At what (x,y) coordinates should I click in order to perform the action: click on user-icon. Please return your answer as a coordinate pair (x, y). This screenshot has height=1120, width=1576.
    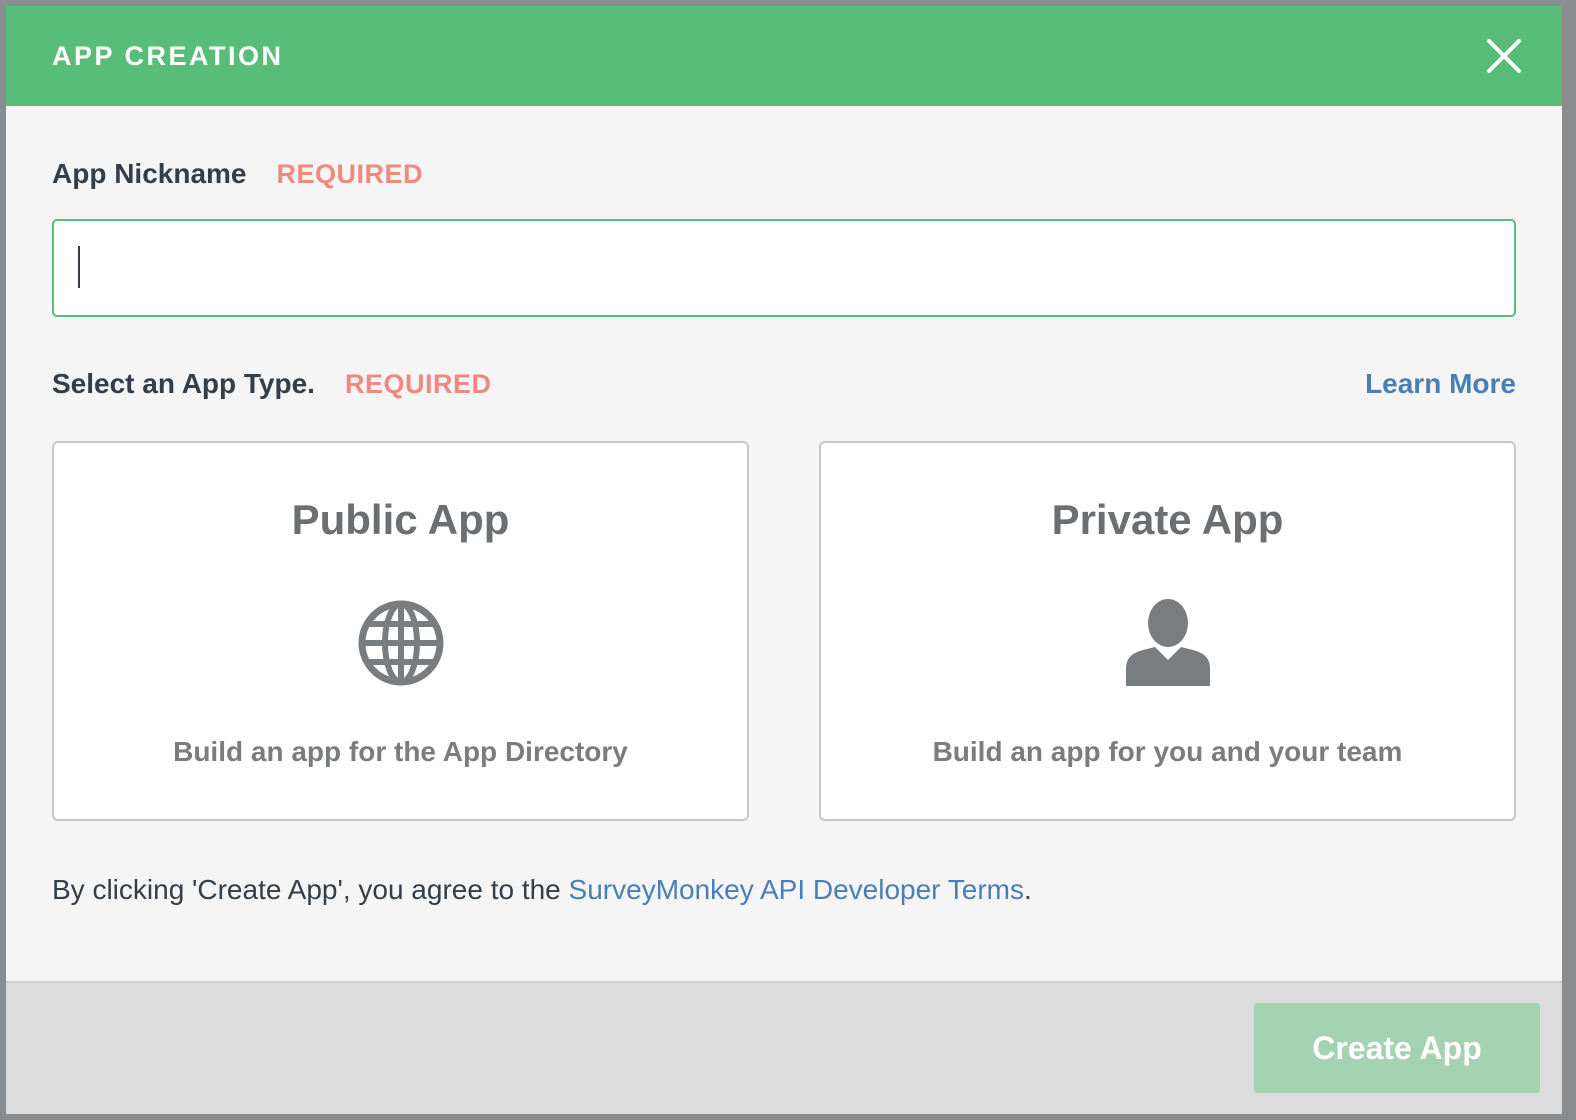
    Looking at the image, I should click on (1167, 642).